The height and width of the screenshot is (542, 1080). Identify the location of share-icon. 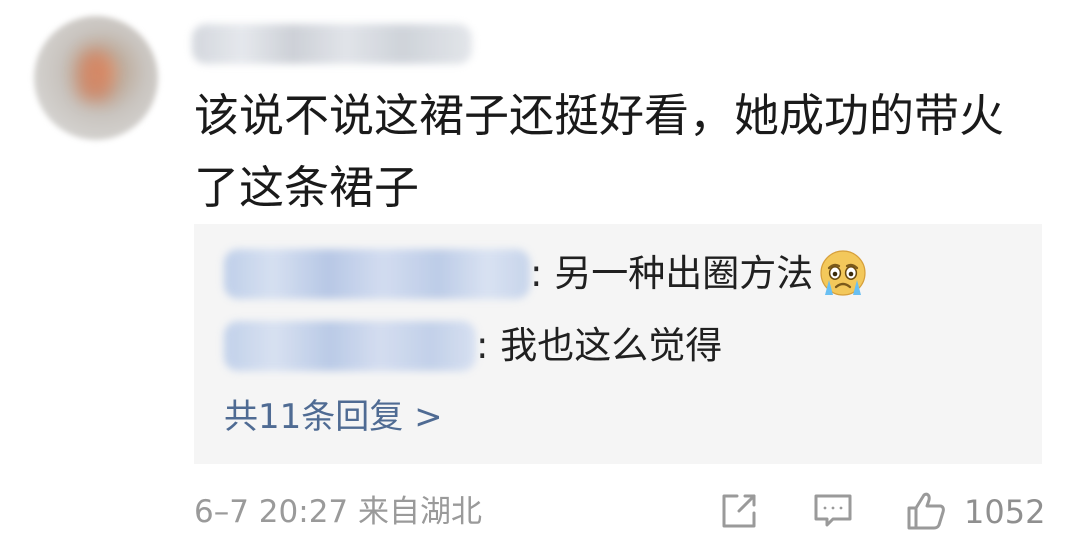
(739, 511).